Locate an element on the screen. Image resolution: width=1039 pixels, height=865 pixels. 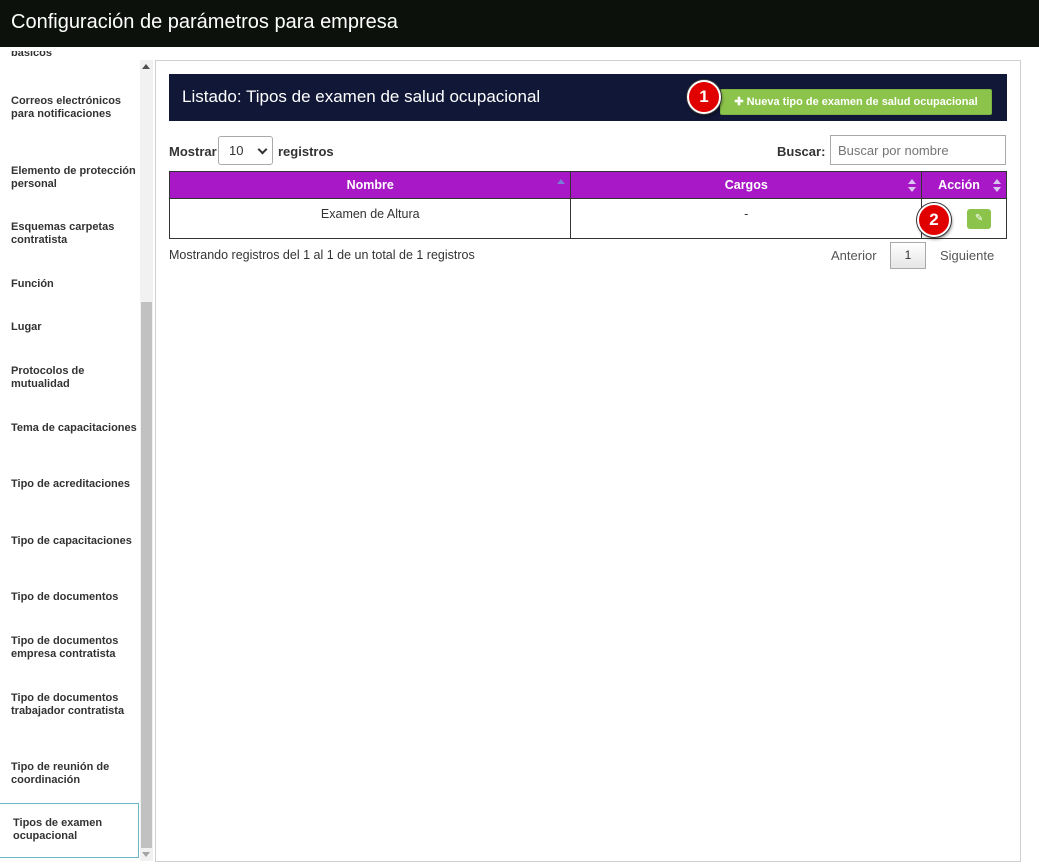
column-header-nombre: Nombre is located at coordinates (370, 185).